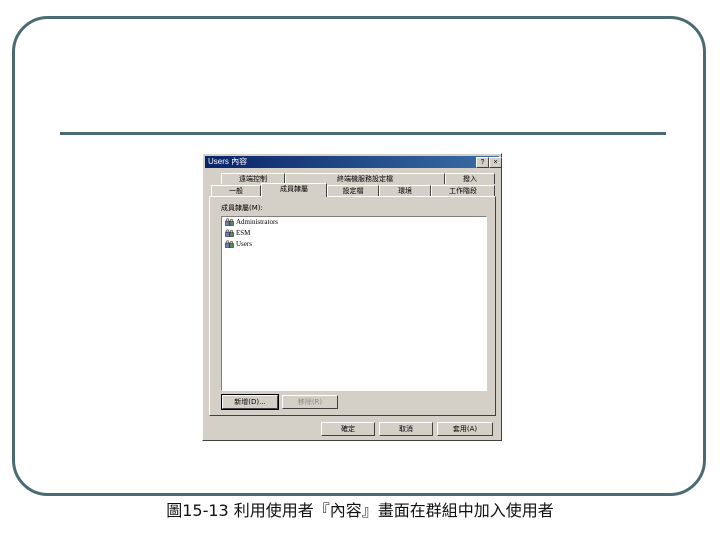 The width and height of the screenshot is (720, 540). Describe the element at coordinates (363, 133) in the screenshot. I see `slide-divider` at that location.